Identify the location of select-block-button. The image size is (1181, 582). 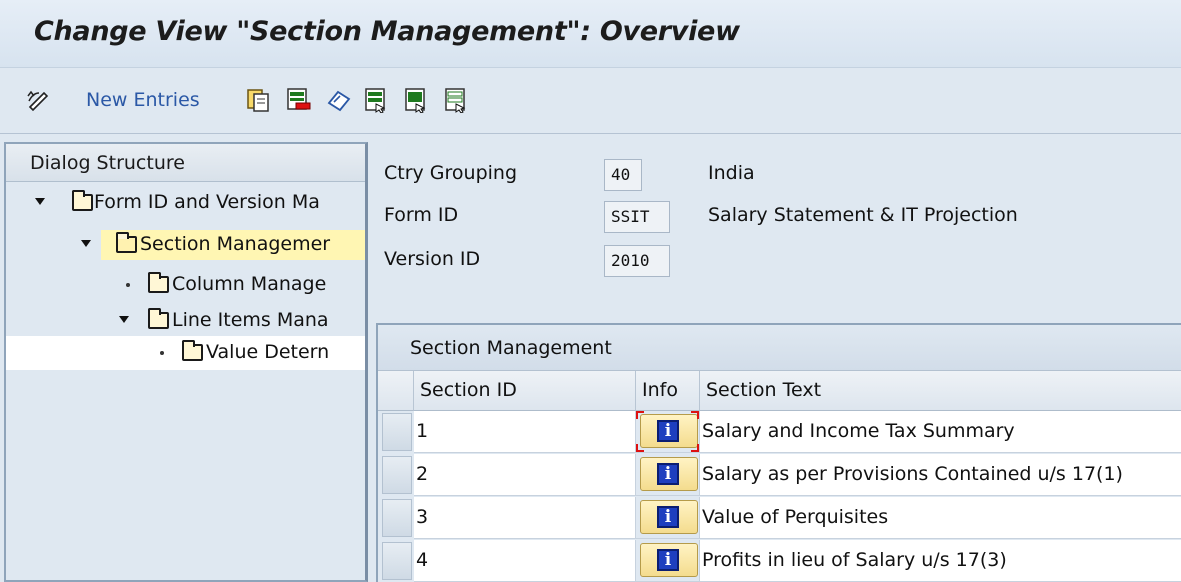
(416, 100).